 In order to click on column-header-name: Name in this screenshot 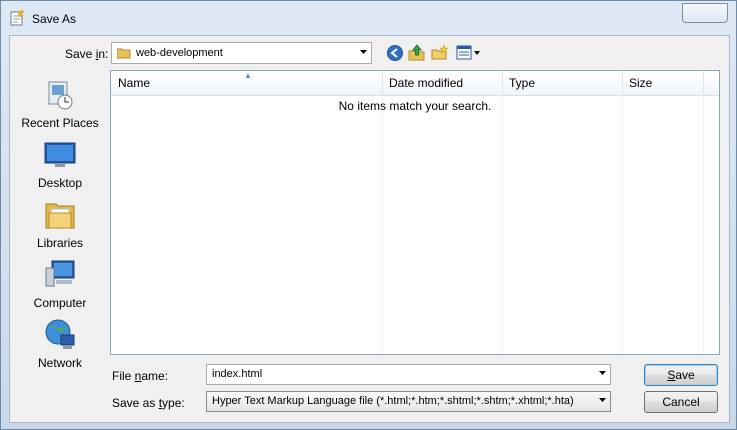, I will do `click(134, 83)`.